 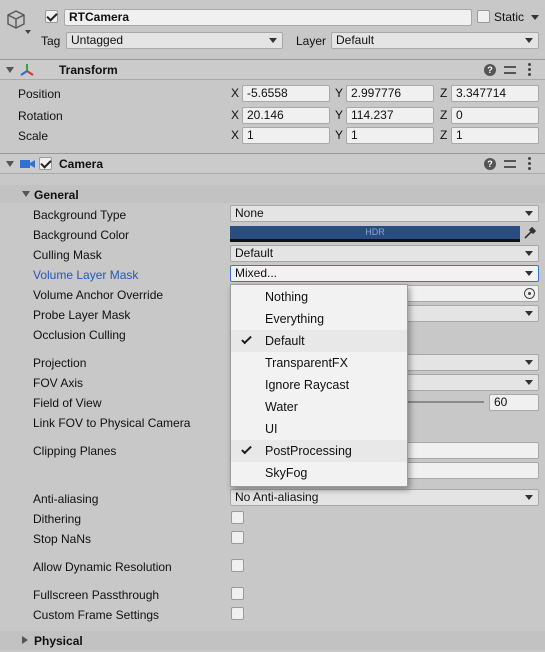 What do you see at coordinates (45, 163) in the screenshot?
I see `camera-enabled-toggle` at bounding box center [45, 163].